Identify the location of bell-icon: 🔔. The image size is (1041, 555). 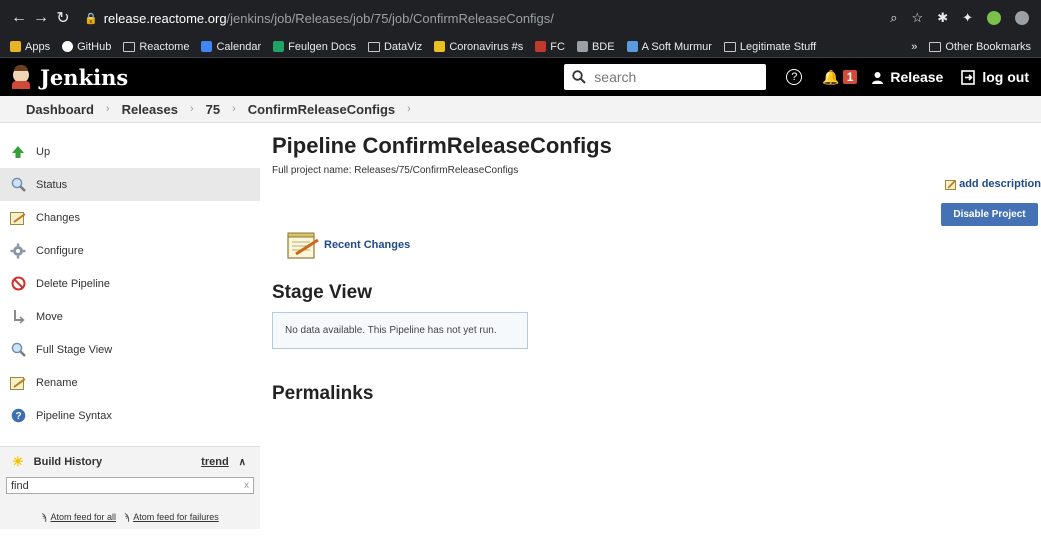
(830, 77).